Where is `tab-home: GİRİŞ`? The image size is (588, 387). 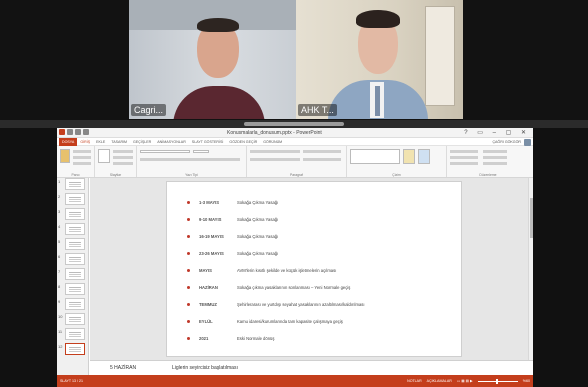
tab-home: GİRİŞ is located at coordinates (85, 142).